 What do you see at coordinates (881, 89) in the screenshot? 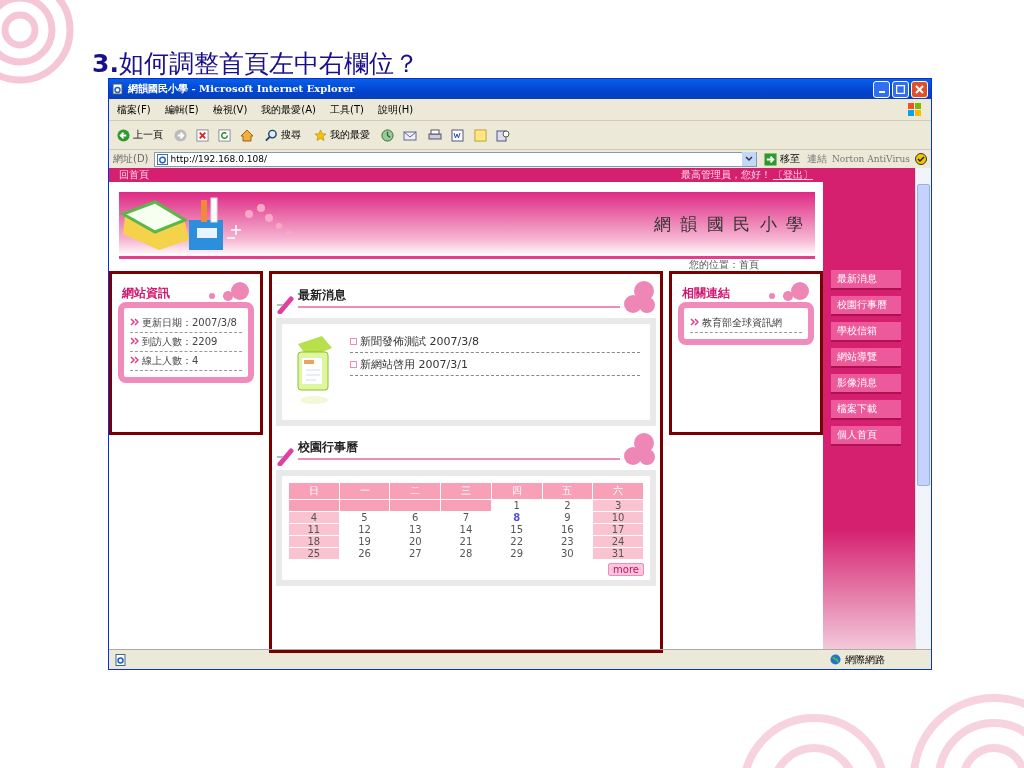
I see `minimize-button` at bounding box center [881, 89].